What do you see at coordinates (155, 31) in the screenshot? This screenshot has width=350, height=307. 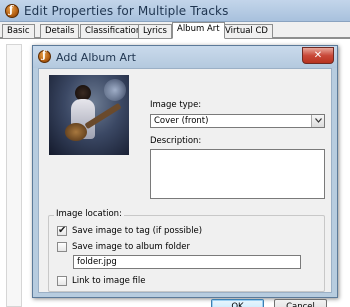 I see `tab-lyrics: Lyrics` at bounding box center [155, 31].